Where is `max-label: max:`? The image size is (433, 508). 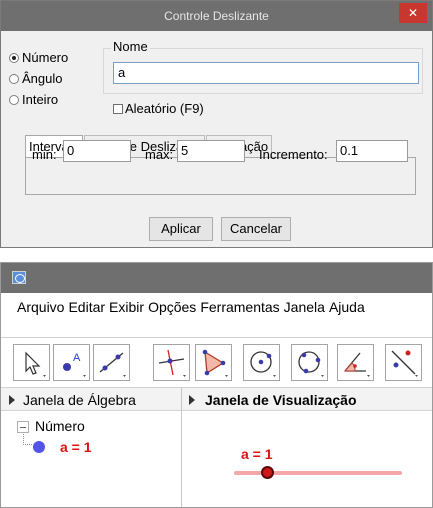
max-label: max: is located at coordinates (159, 154).